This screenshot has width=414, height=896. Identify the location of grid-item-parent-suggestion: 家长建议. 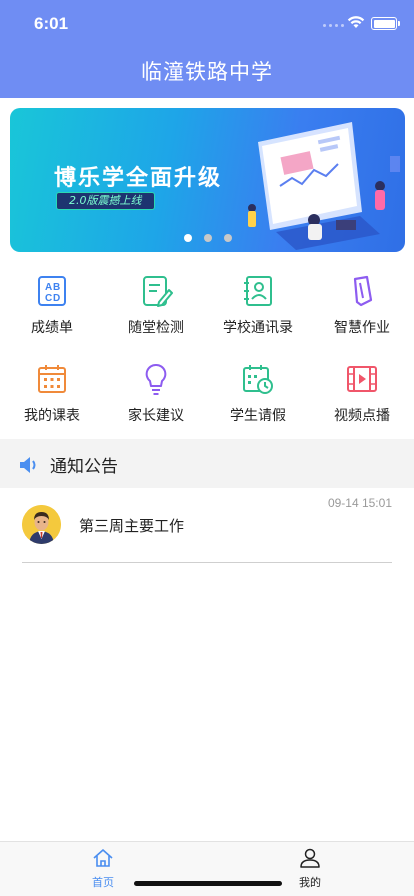
(156, 393).